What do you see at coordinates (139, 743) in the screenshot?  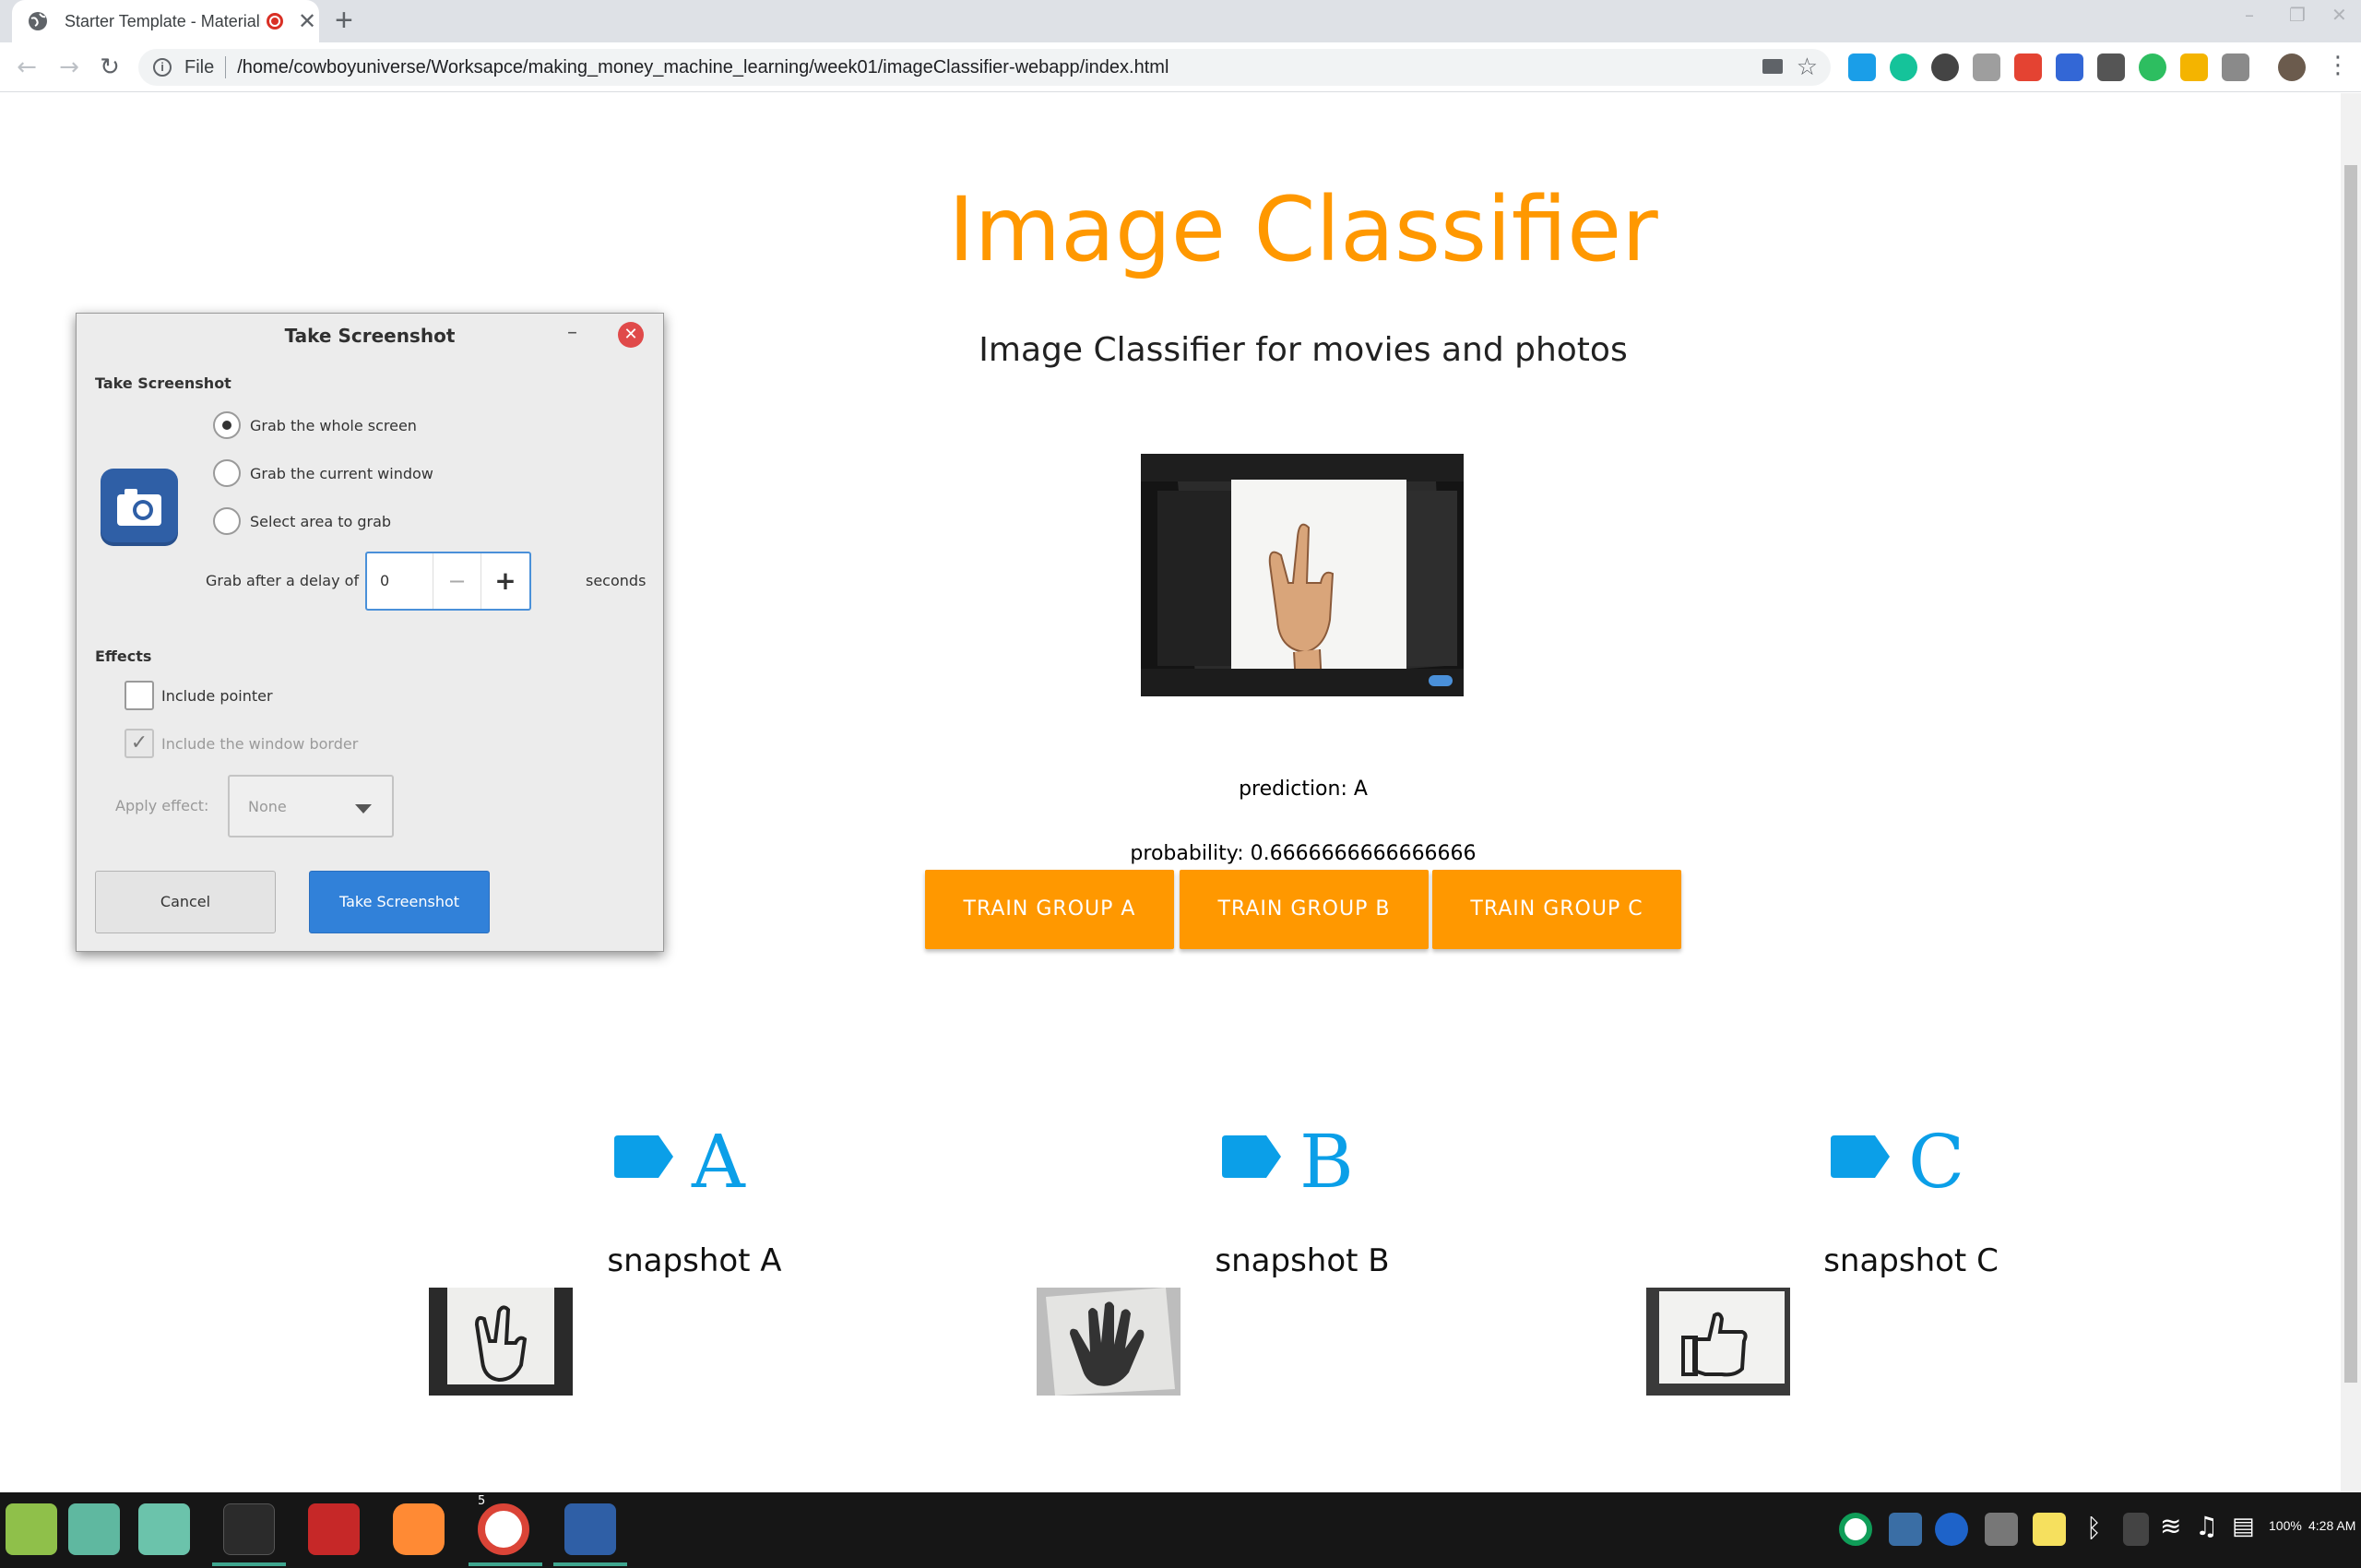 I see `checkmark-icon: ✓` at bounding box center [139, 743].